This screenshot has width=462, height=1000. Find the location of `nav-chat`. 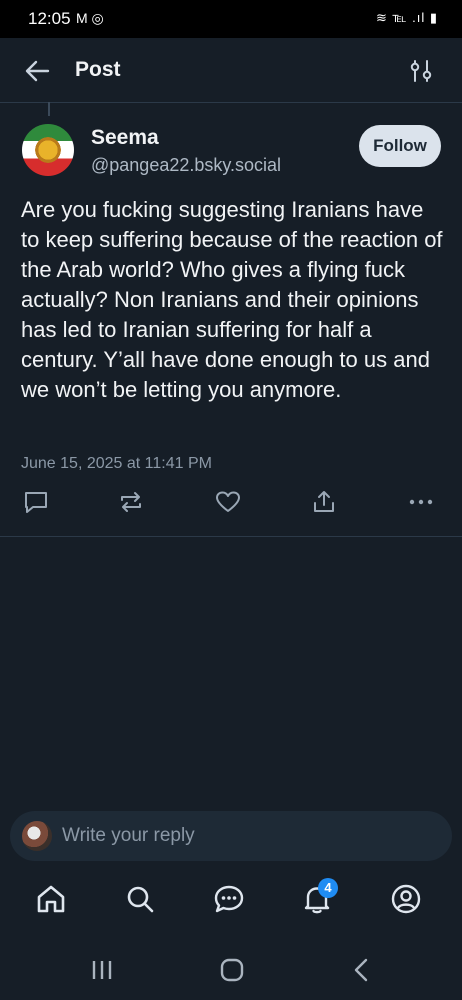

nav-chat is located at coordinates (229, 899).